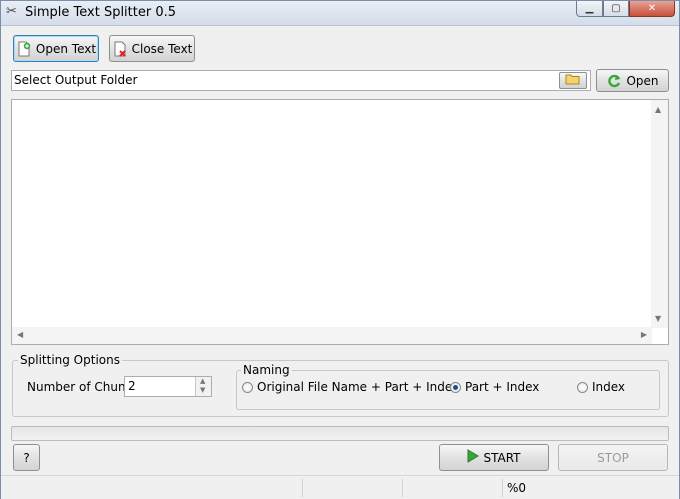 This screenshot has width=680, height=499. What do you see at coordinates (332, 335) in the screenshot?
I see `horizontal-scrollbar: ◀ ▶` at bounding box center [332, 335].